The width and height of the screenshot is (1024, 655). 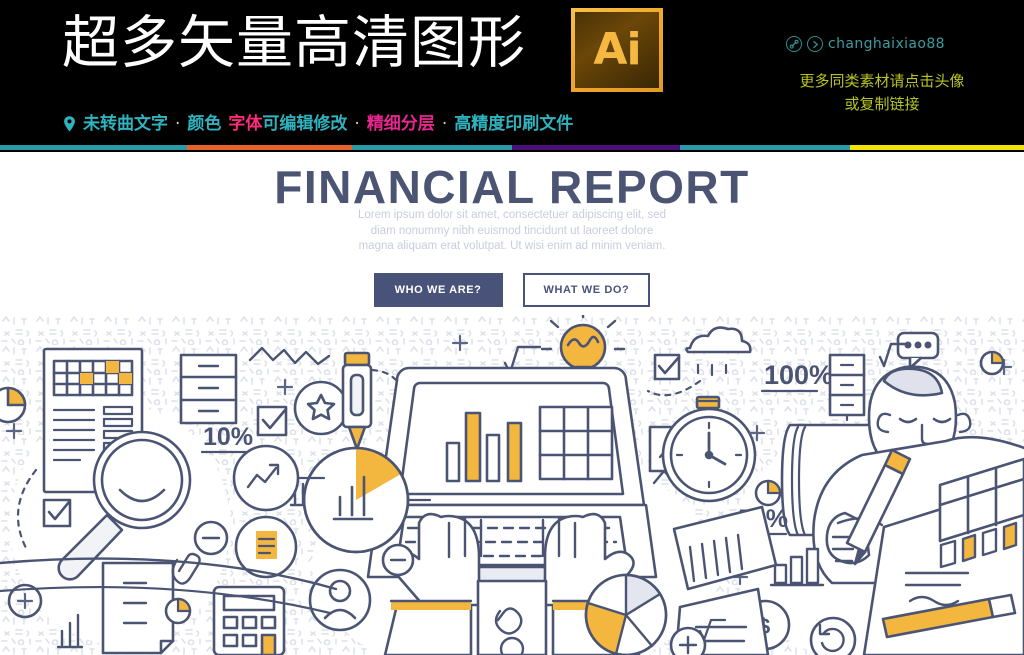 I want to click on illustration-label-10pct: 10%, so click(x=228, y=437).